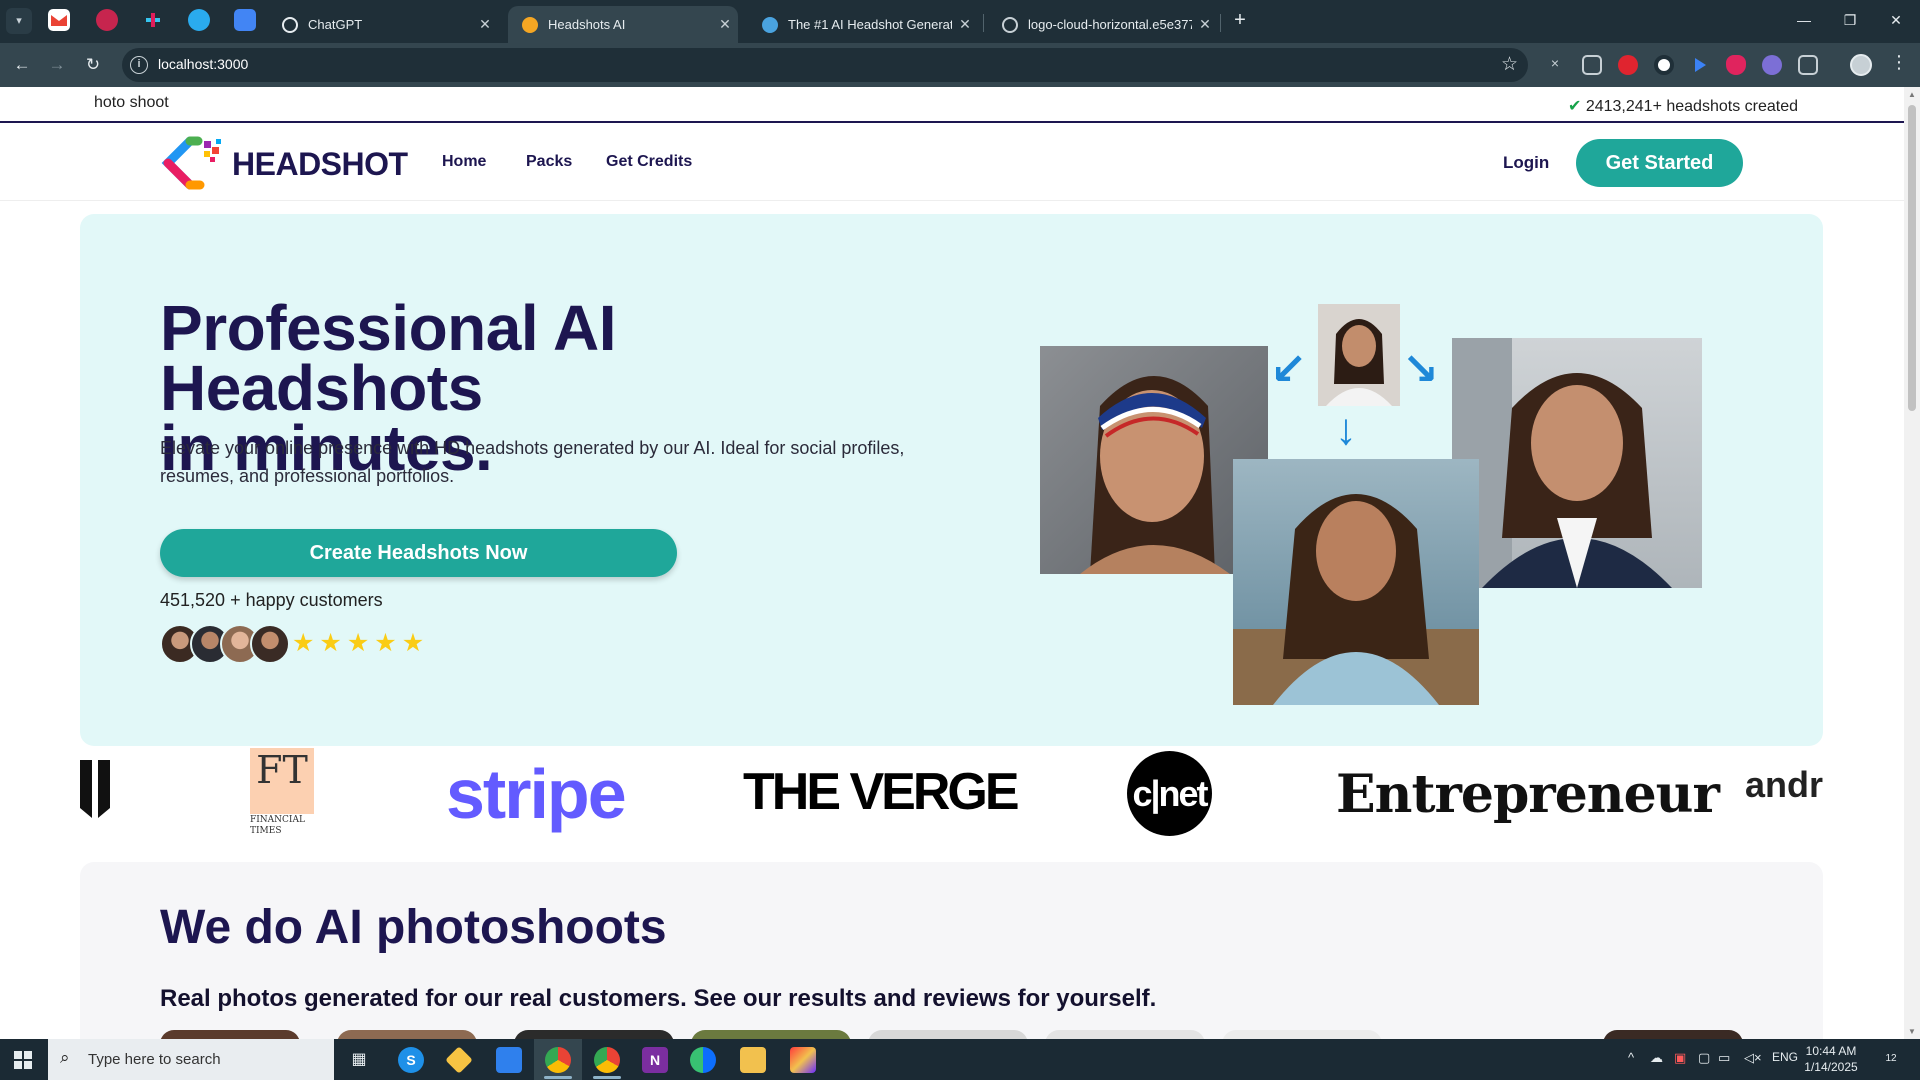  What do you see at coordinates (1631, 1057) in the screenshot?
I see `tray-chevron-icon: ^` at bounding box center [1631, 1057].